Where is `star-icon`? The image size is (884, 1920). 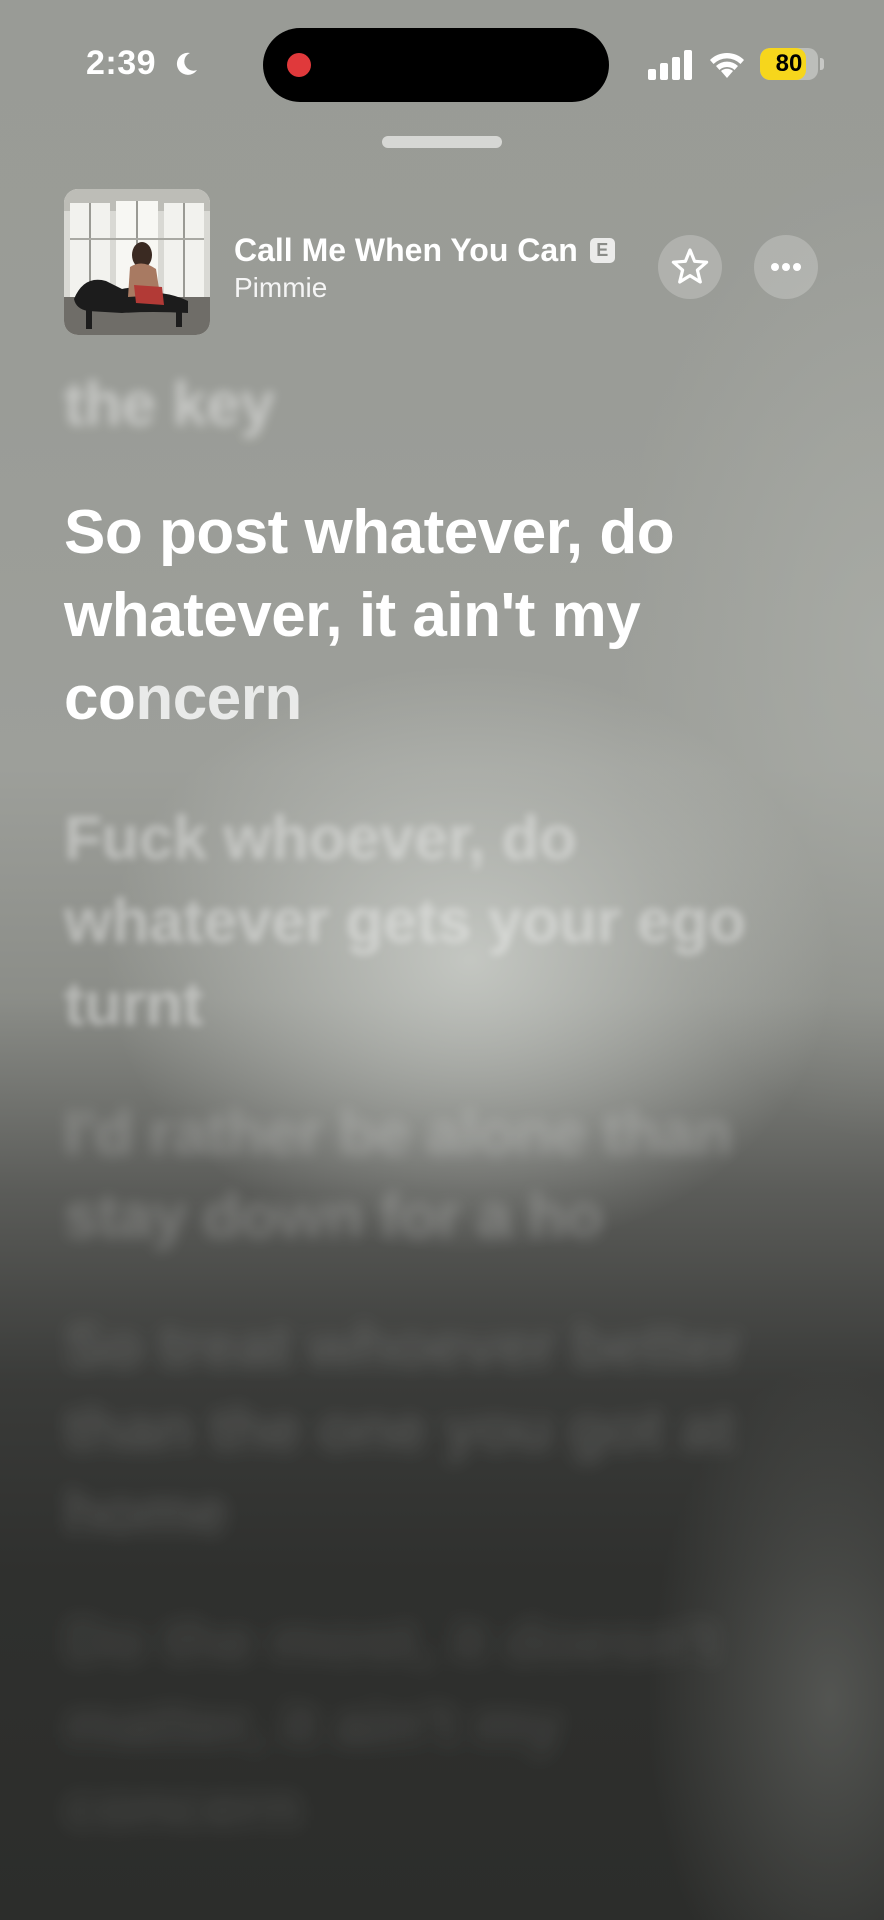 star-icon is located at coordinates (690, 266).